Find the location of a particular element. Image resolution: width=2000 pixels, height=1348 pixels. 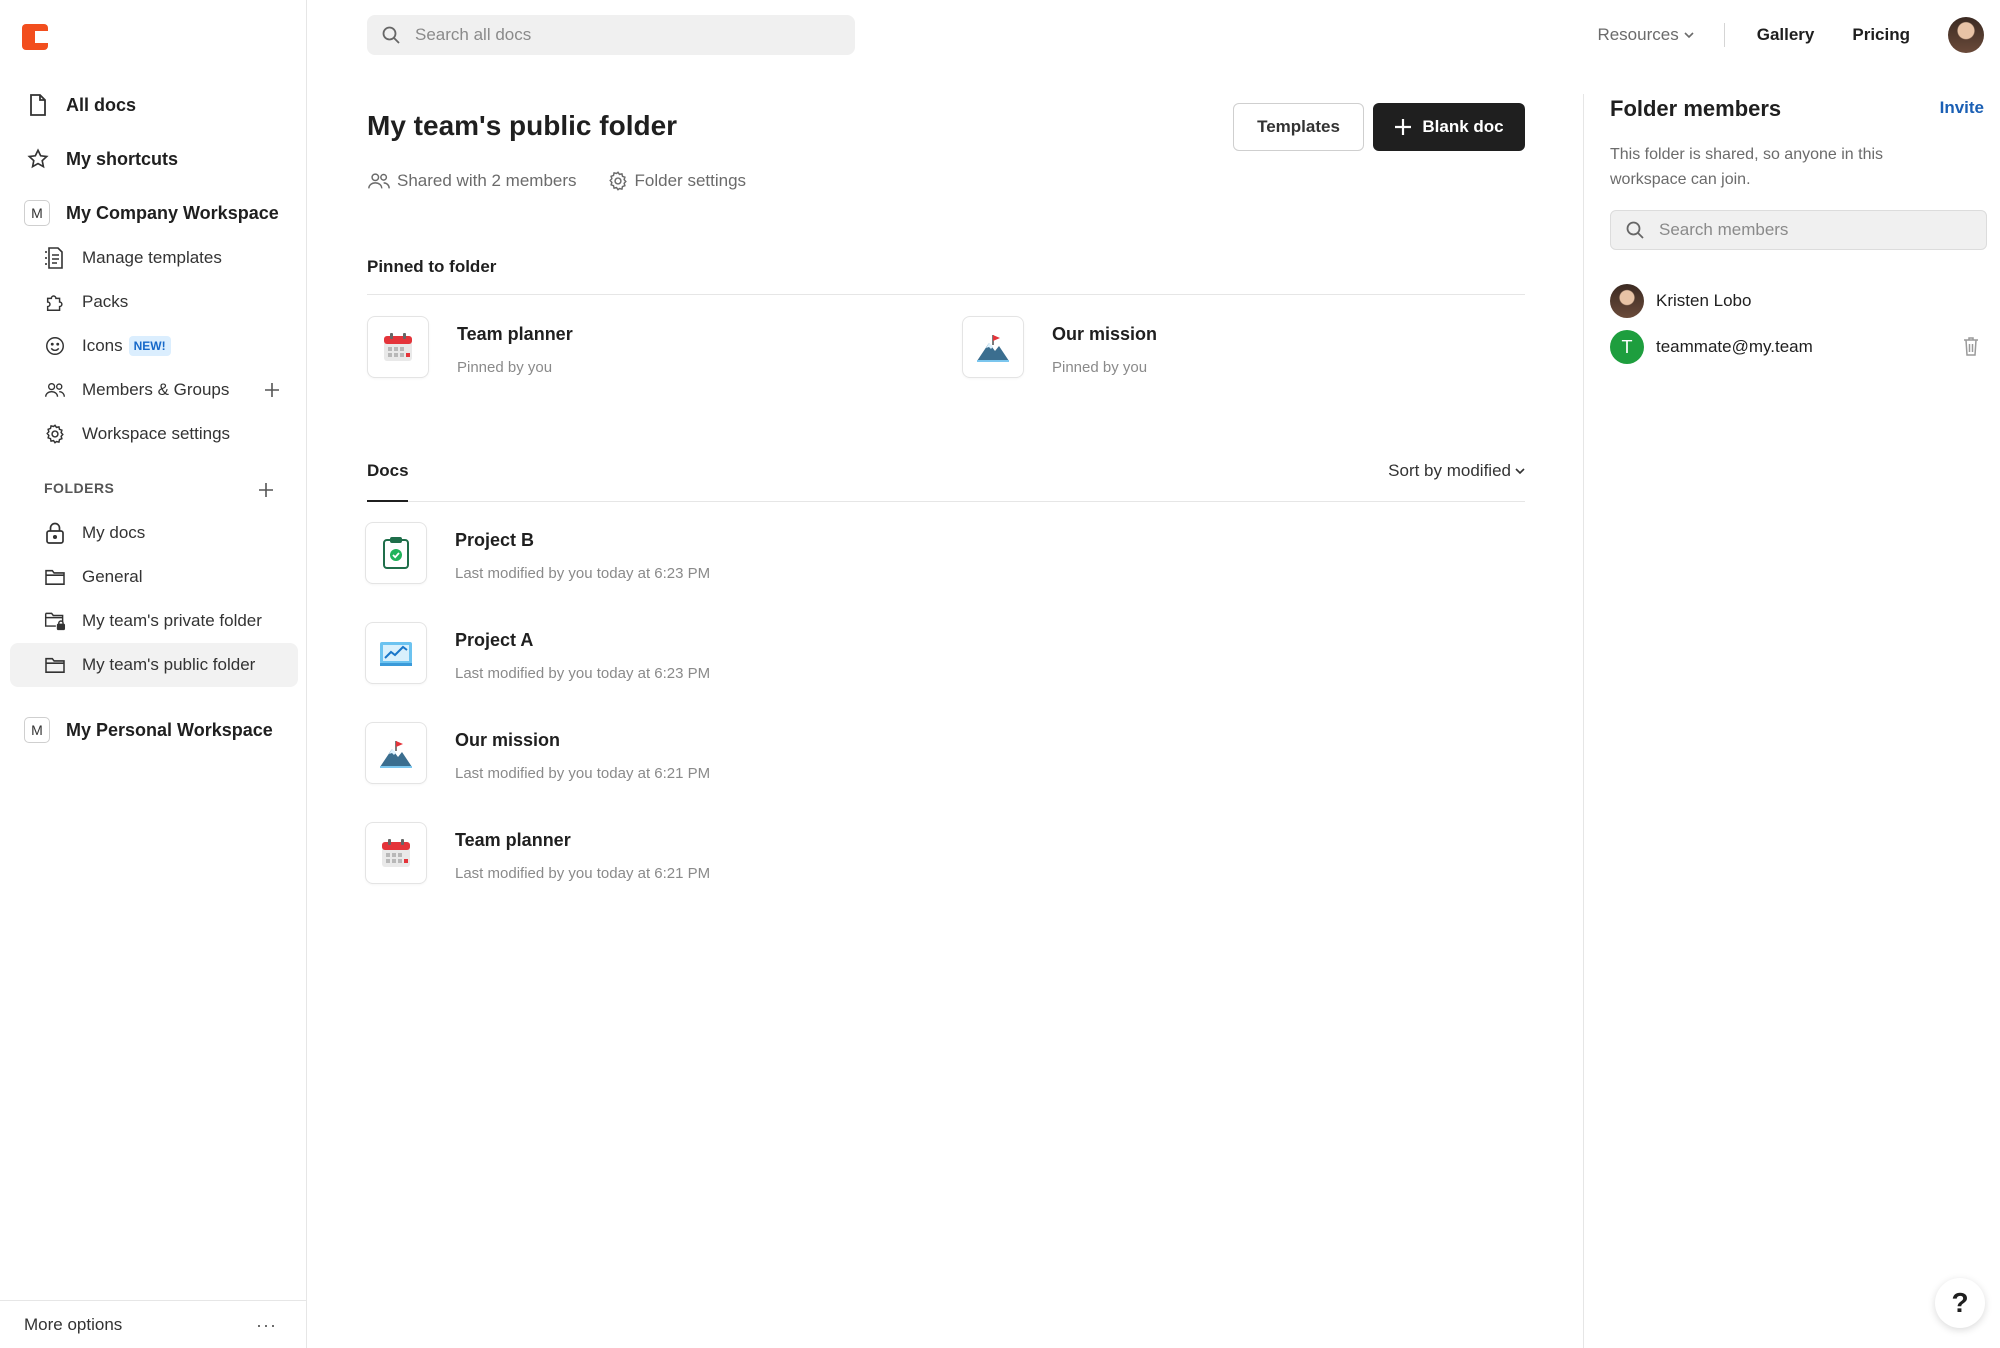

section-divider is located at coordinates (946, 294).